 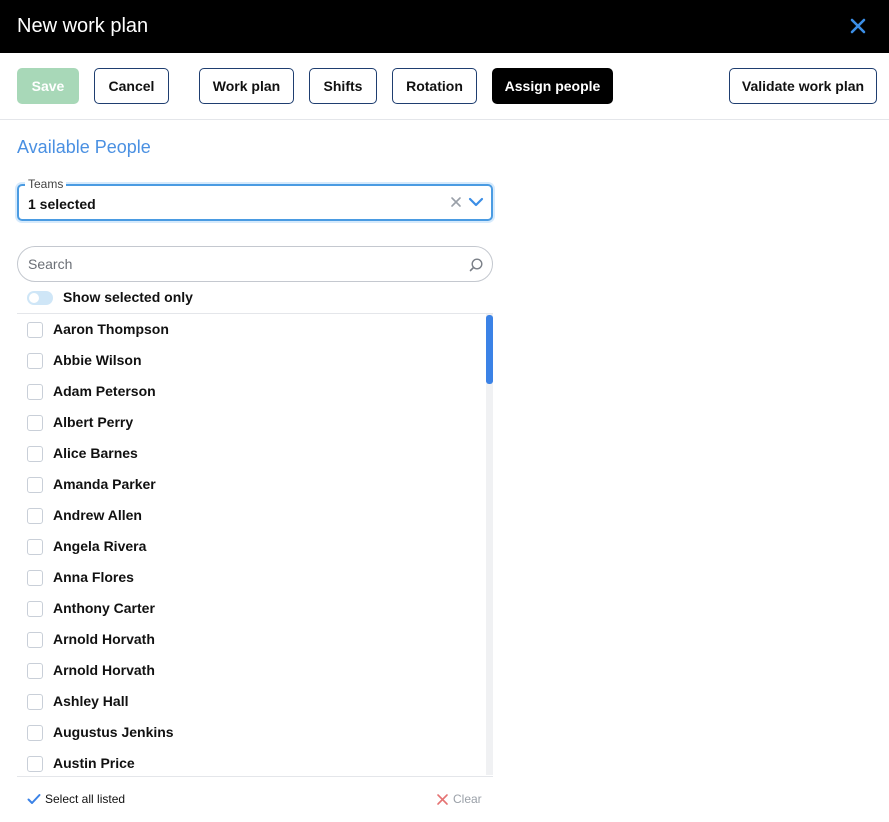 What do you see at coordinates (93, 422) in the screenshot?
I see `person-name: Albert Perry` at bounding box center [93, 422].